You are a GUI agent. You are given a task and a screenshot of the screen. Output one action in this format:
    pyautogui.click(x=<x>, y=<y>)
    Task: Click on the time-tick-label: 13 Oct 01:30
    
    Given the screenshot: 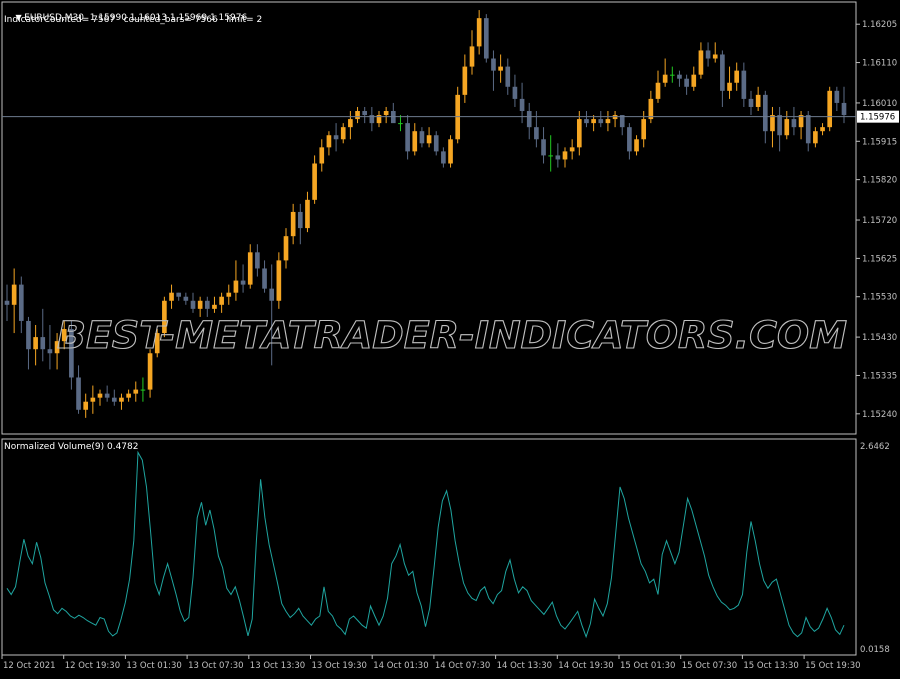 What is the action you would take?
    pyautogui.click(x=153, y=666)
    